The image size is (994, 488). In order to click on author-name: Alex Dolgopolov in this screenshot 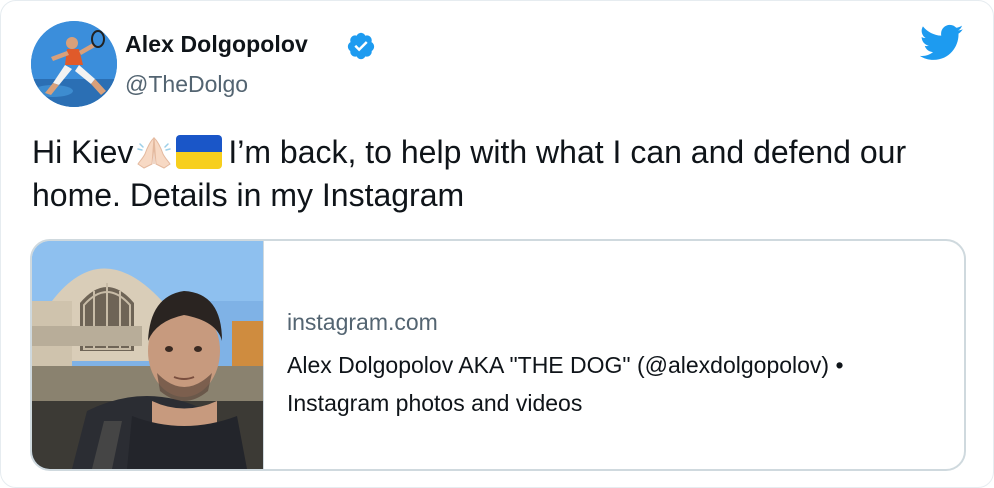, I will do `click(216, 44)`.